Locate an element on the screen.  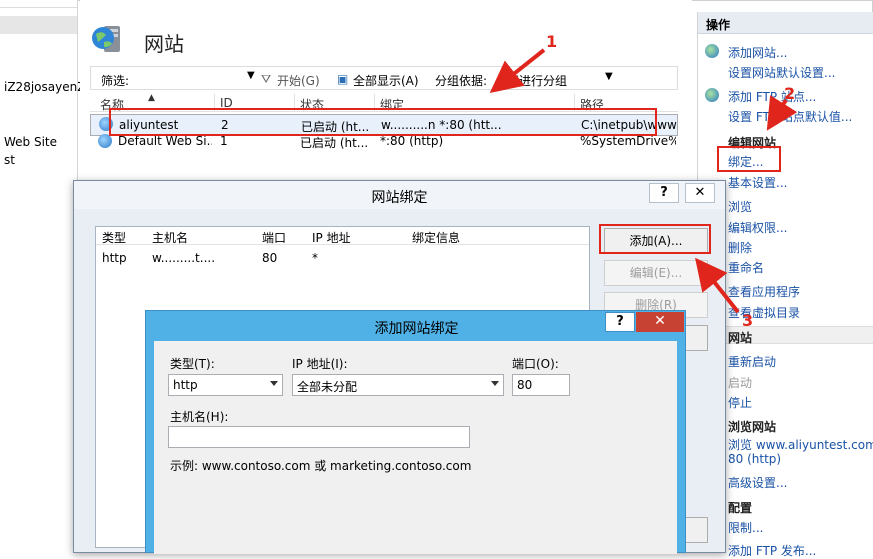
annotation-1: 1 is located at coordinates (552, 41).